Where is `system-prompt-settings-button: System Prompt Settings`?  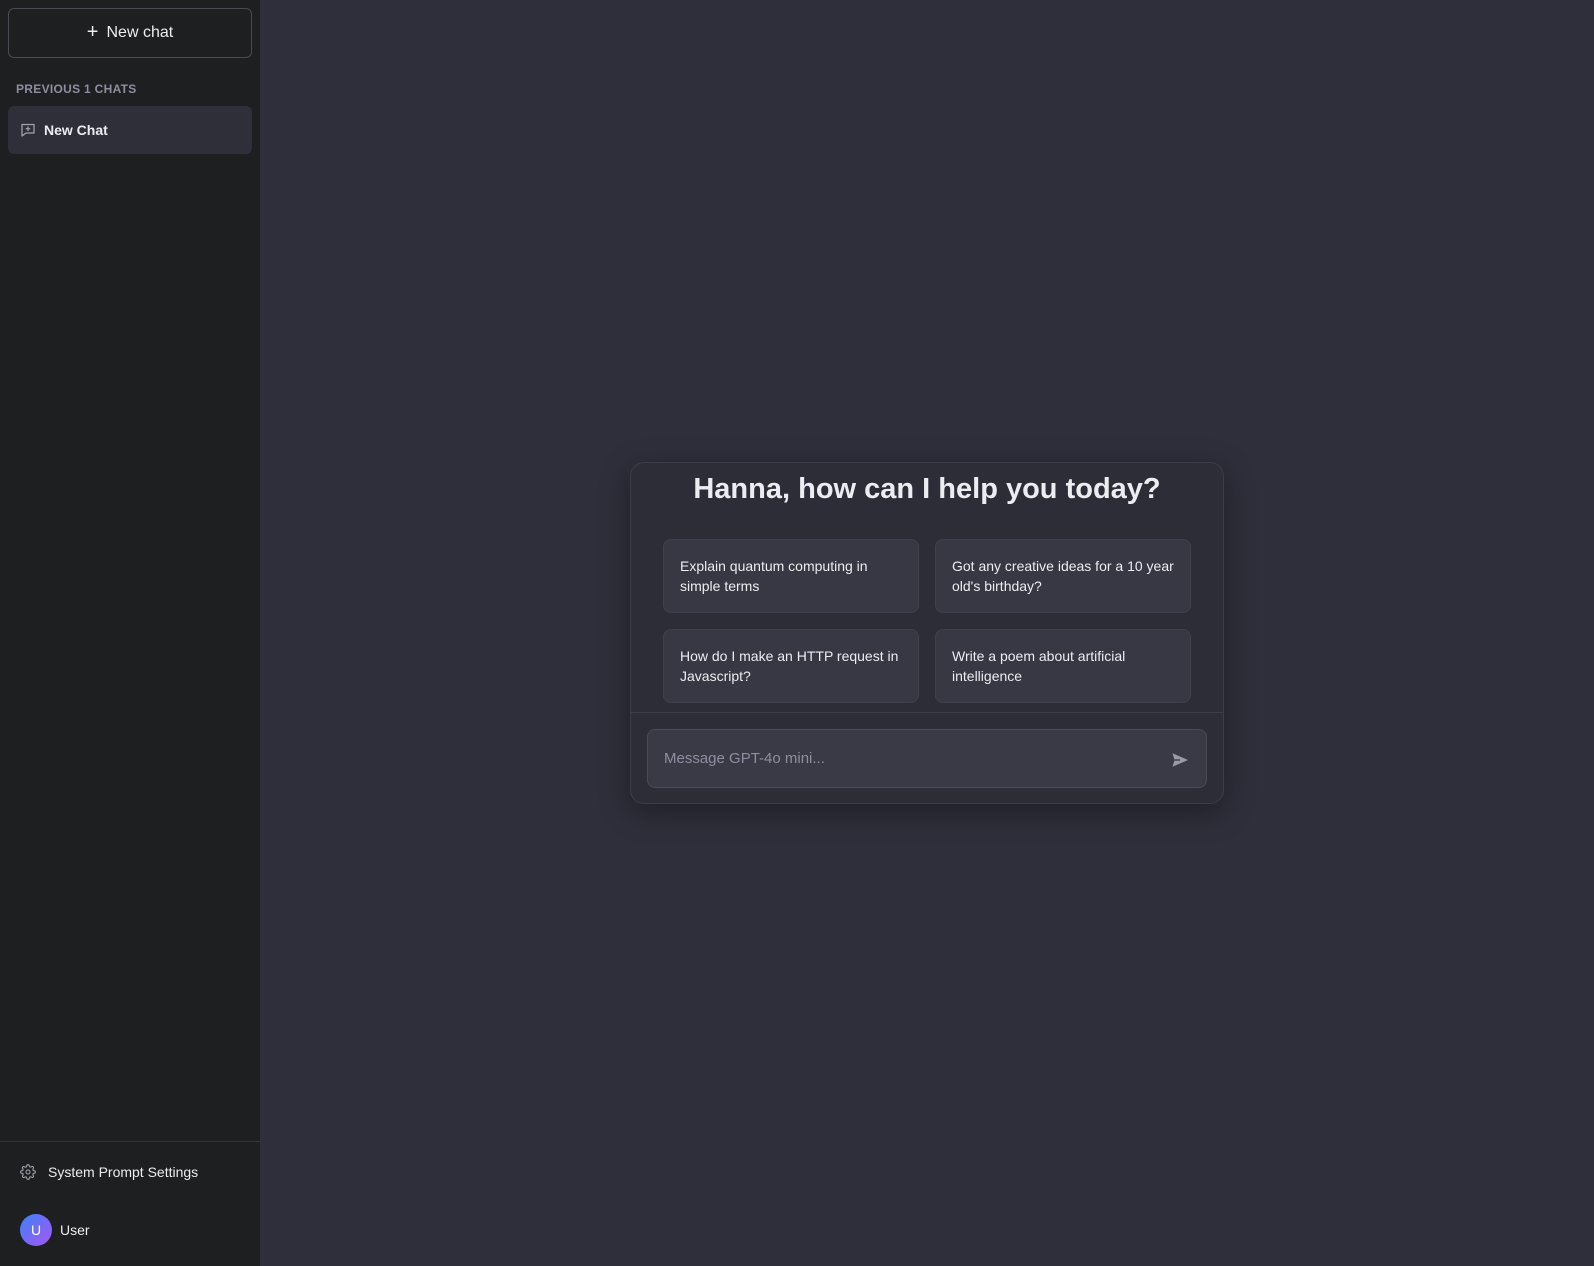 system-prompt-settings-button: System Prompt Settings is located at coordinates (109, 1172).